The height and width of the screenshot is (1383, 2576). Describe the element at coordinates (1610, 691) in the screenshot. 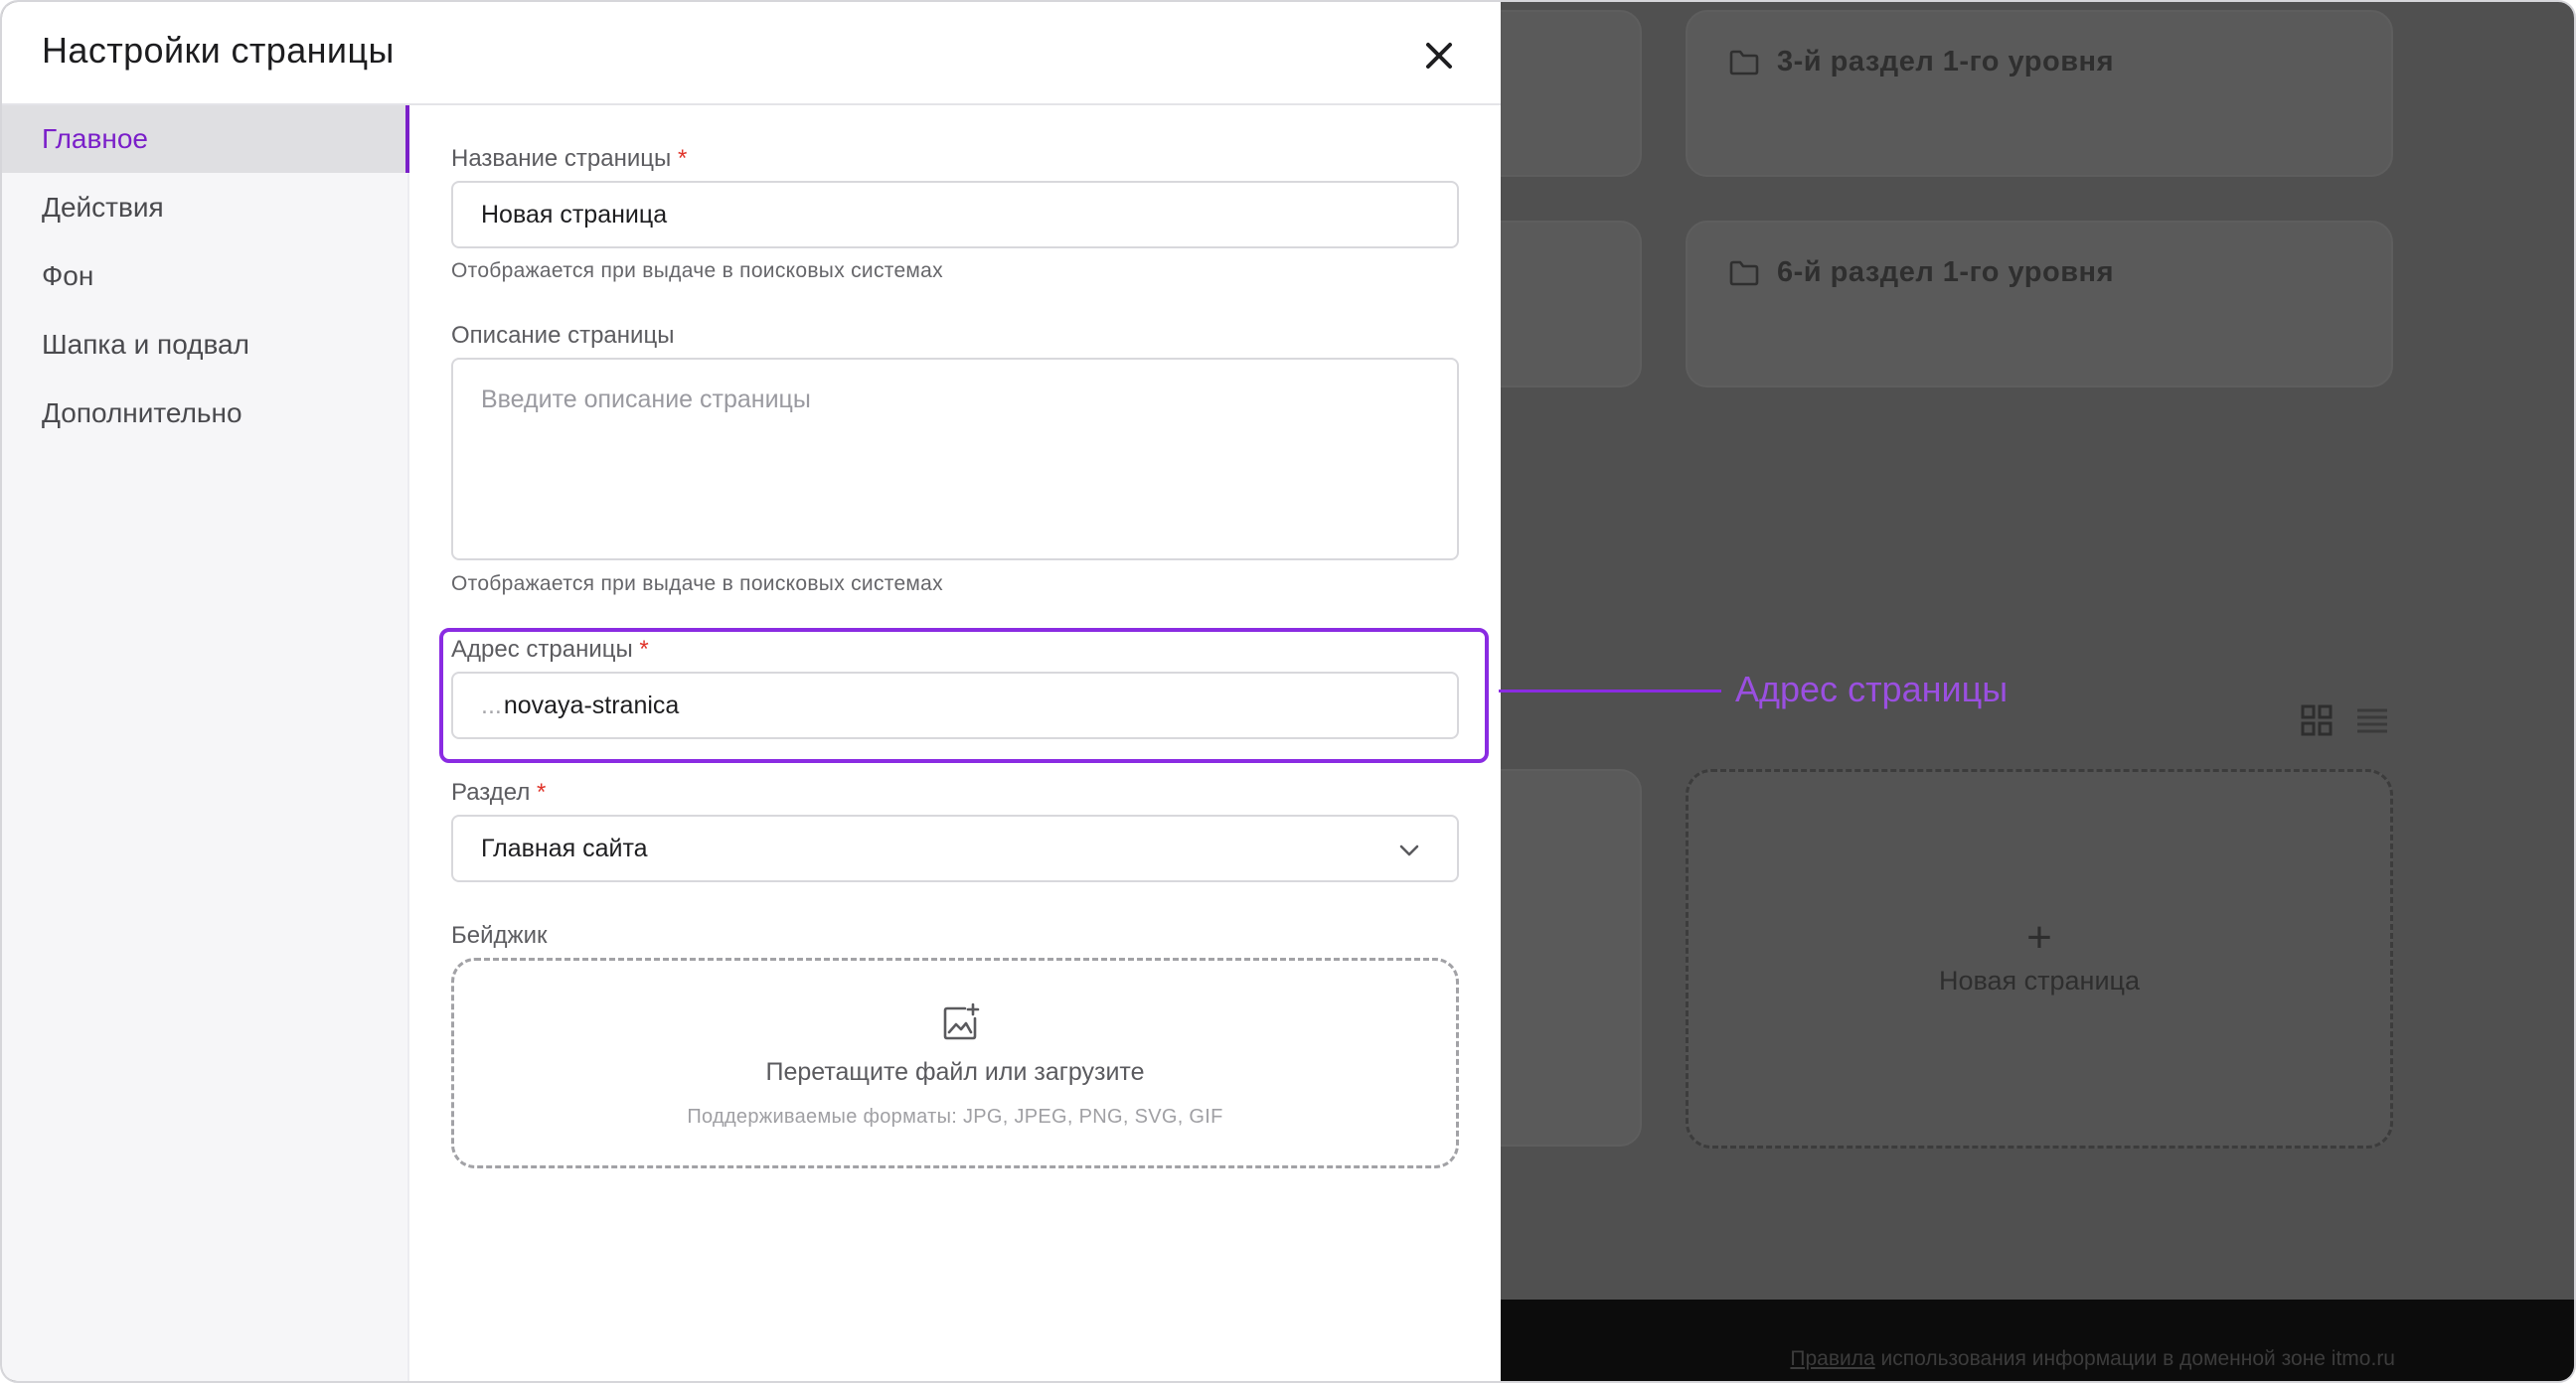

I see `callout-line` at that location.